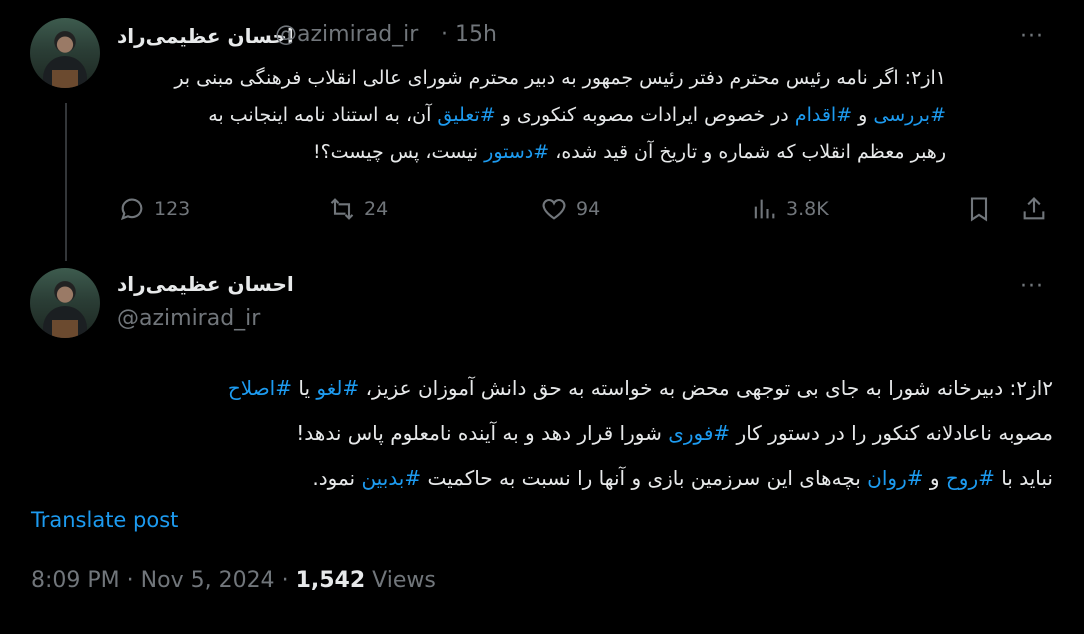  Describe the element at coordinates (358, 209) in the screenshot. I see `retweet-button: 24` at that location.